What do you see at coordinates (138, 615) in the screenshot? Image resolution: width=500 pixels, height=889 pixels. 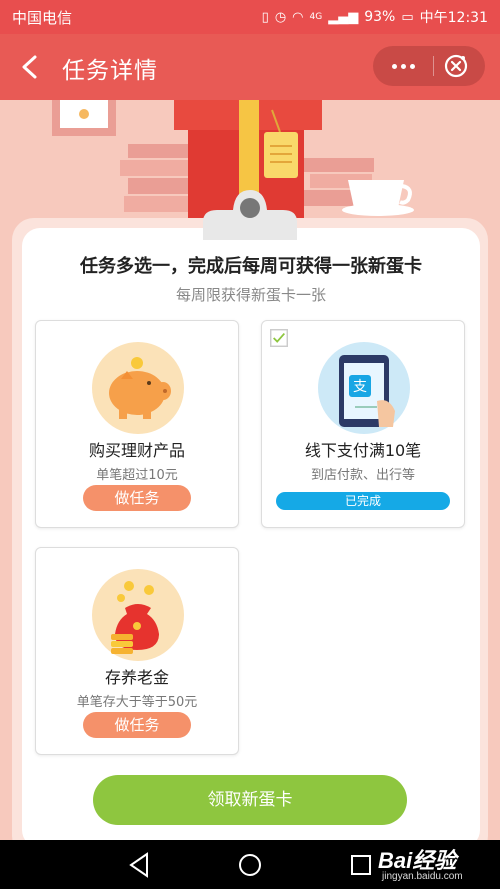 I see `money-bag-icon` at bounding box center [138, 615].